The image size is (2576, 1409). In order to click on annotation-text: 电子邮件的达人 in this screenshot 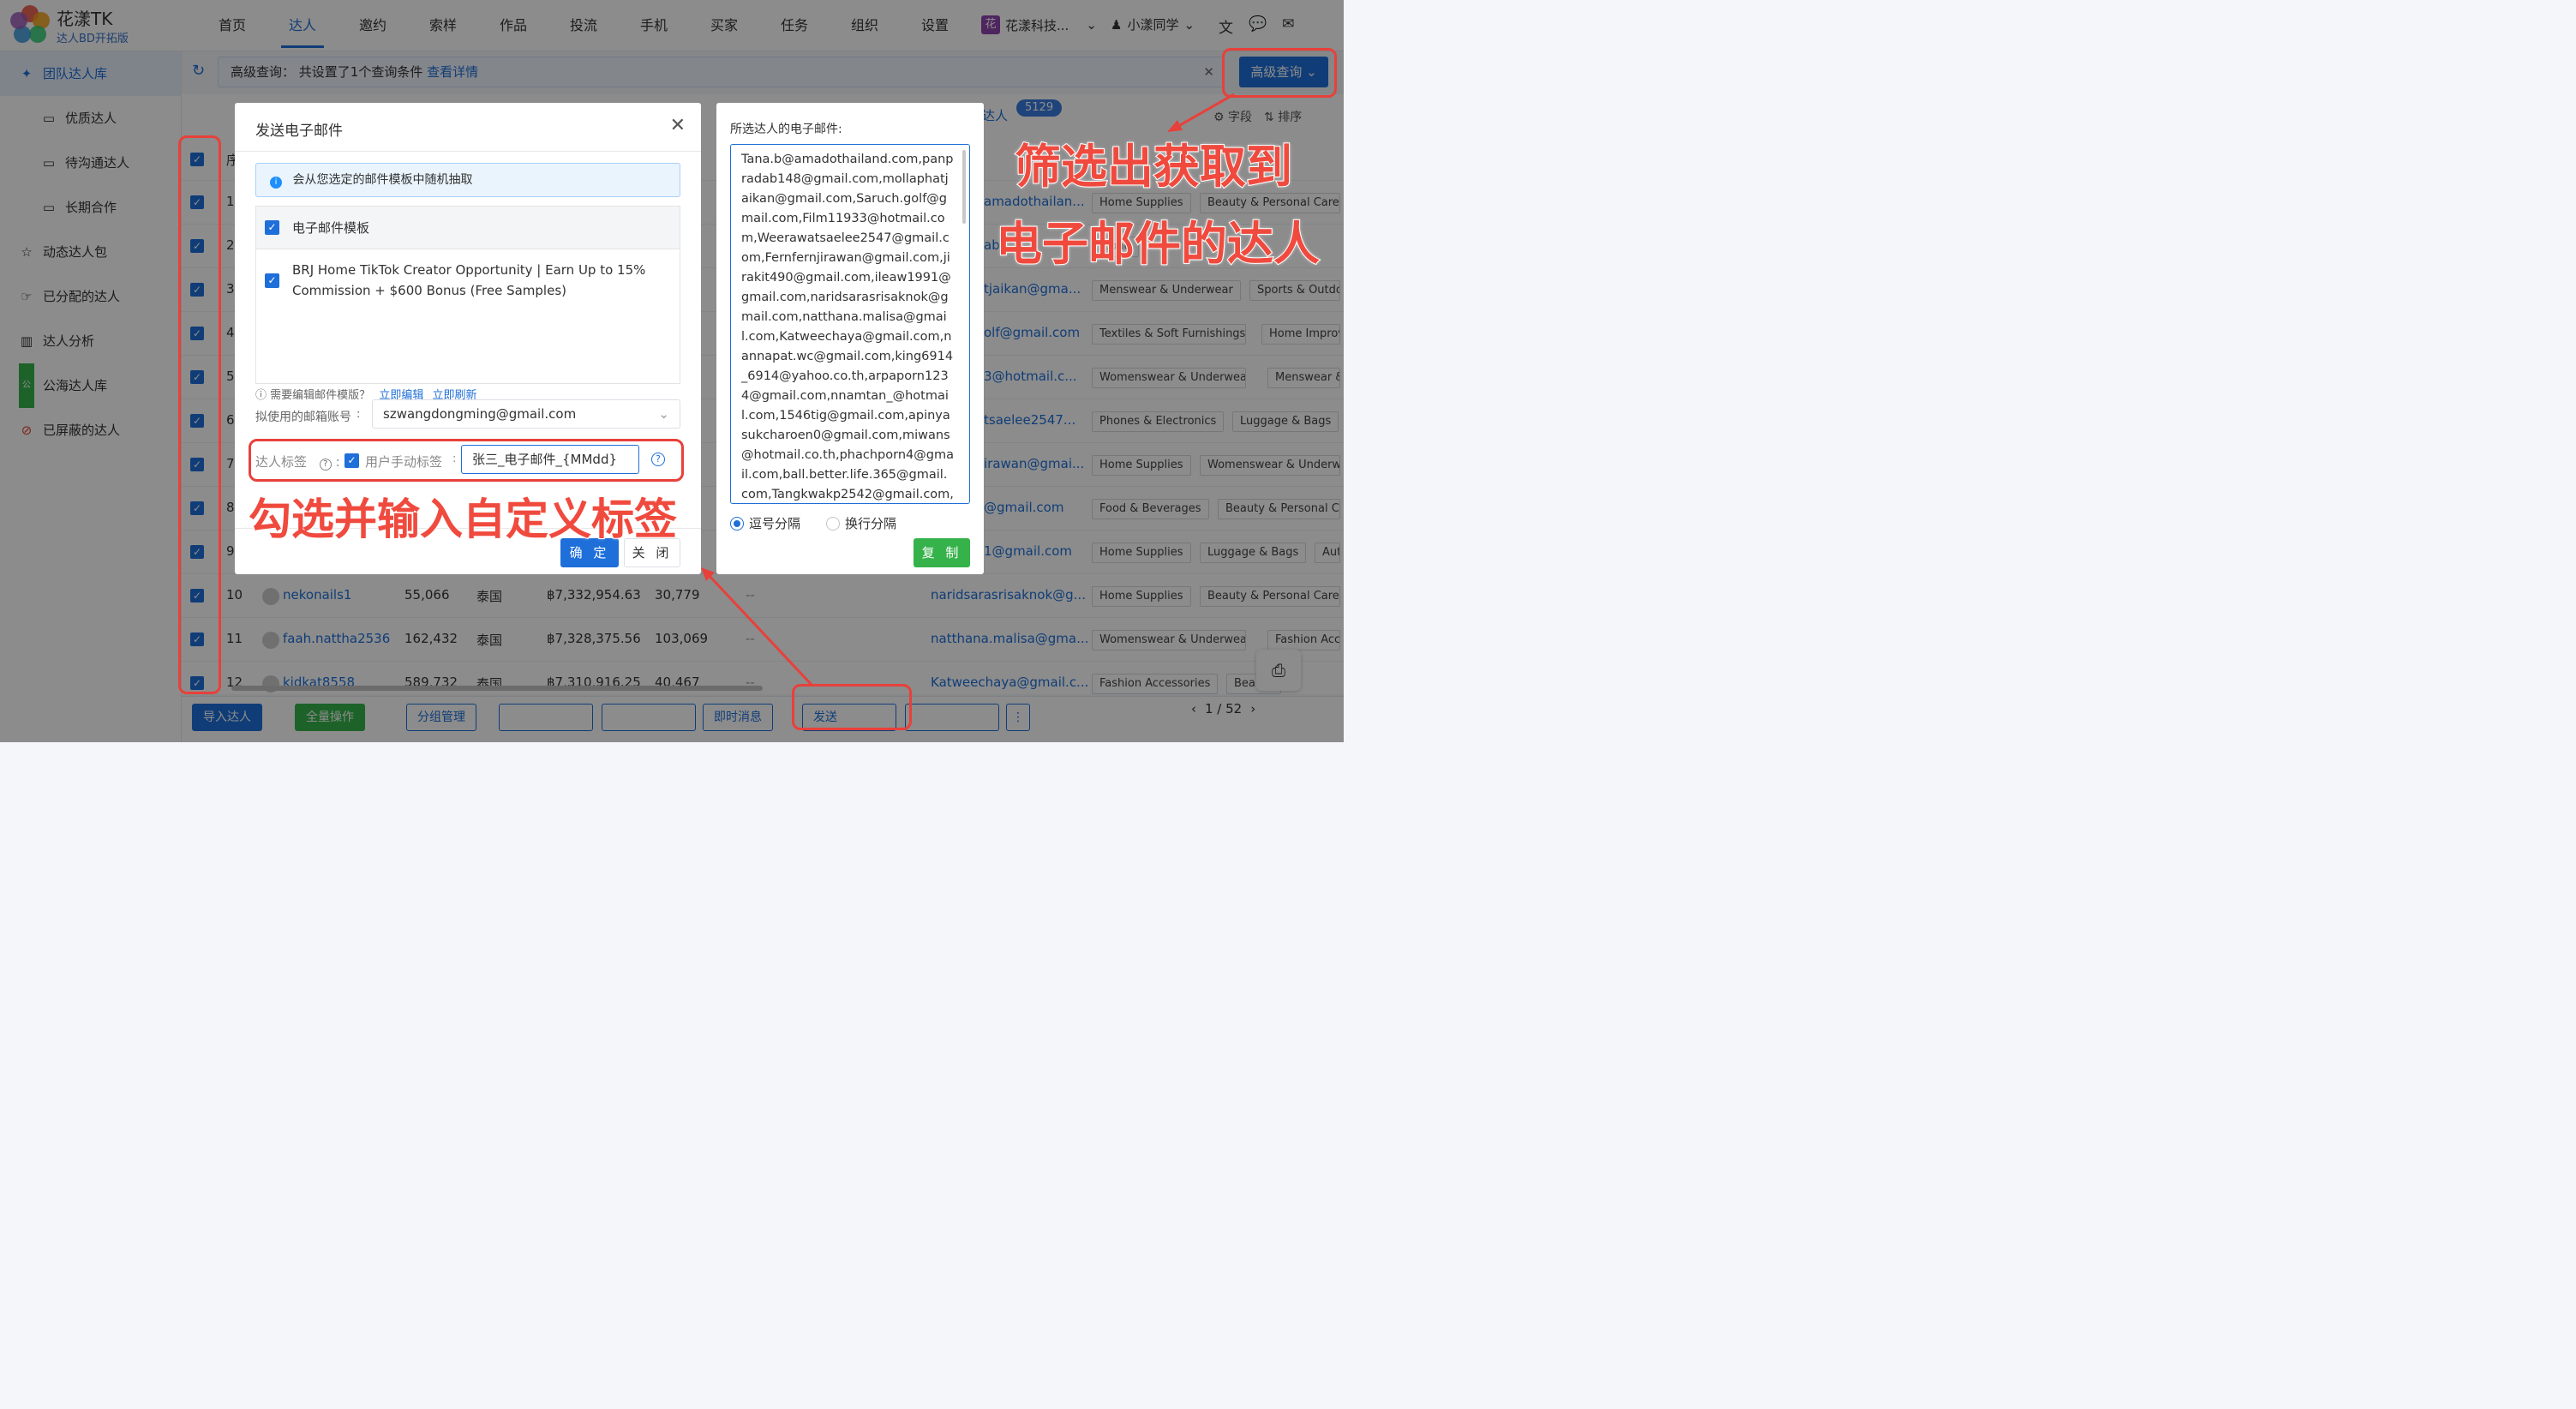, I will do `click(1158, 244)`.